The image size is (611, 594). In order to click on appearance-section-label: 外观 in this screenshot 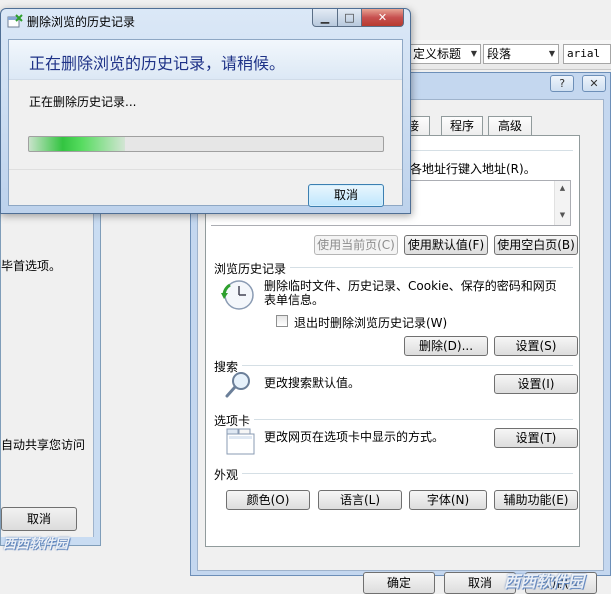, I will do `click(228, 474)`.